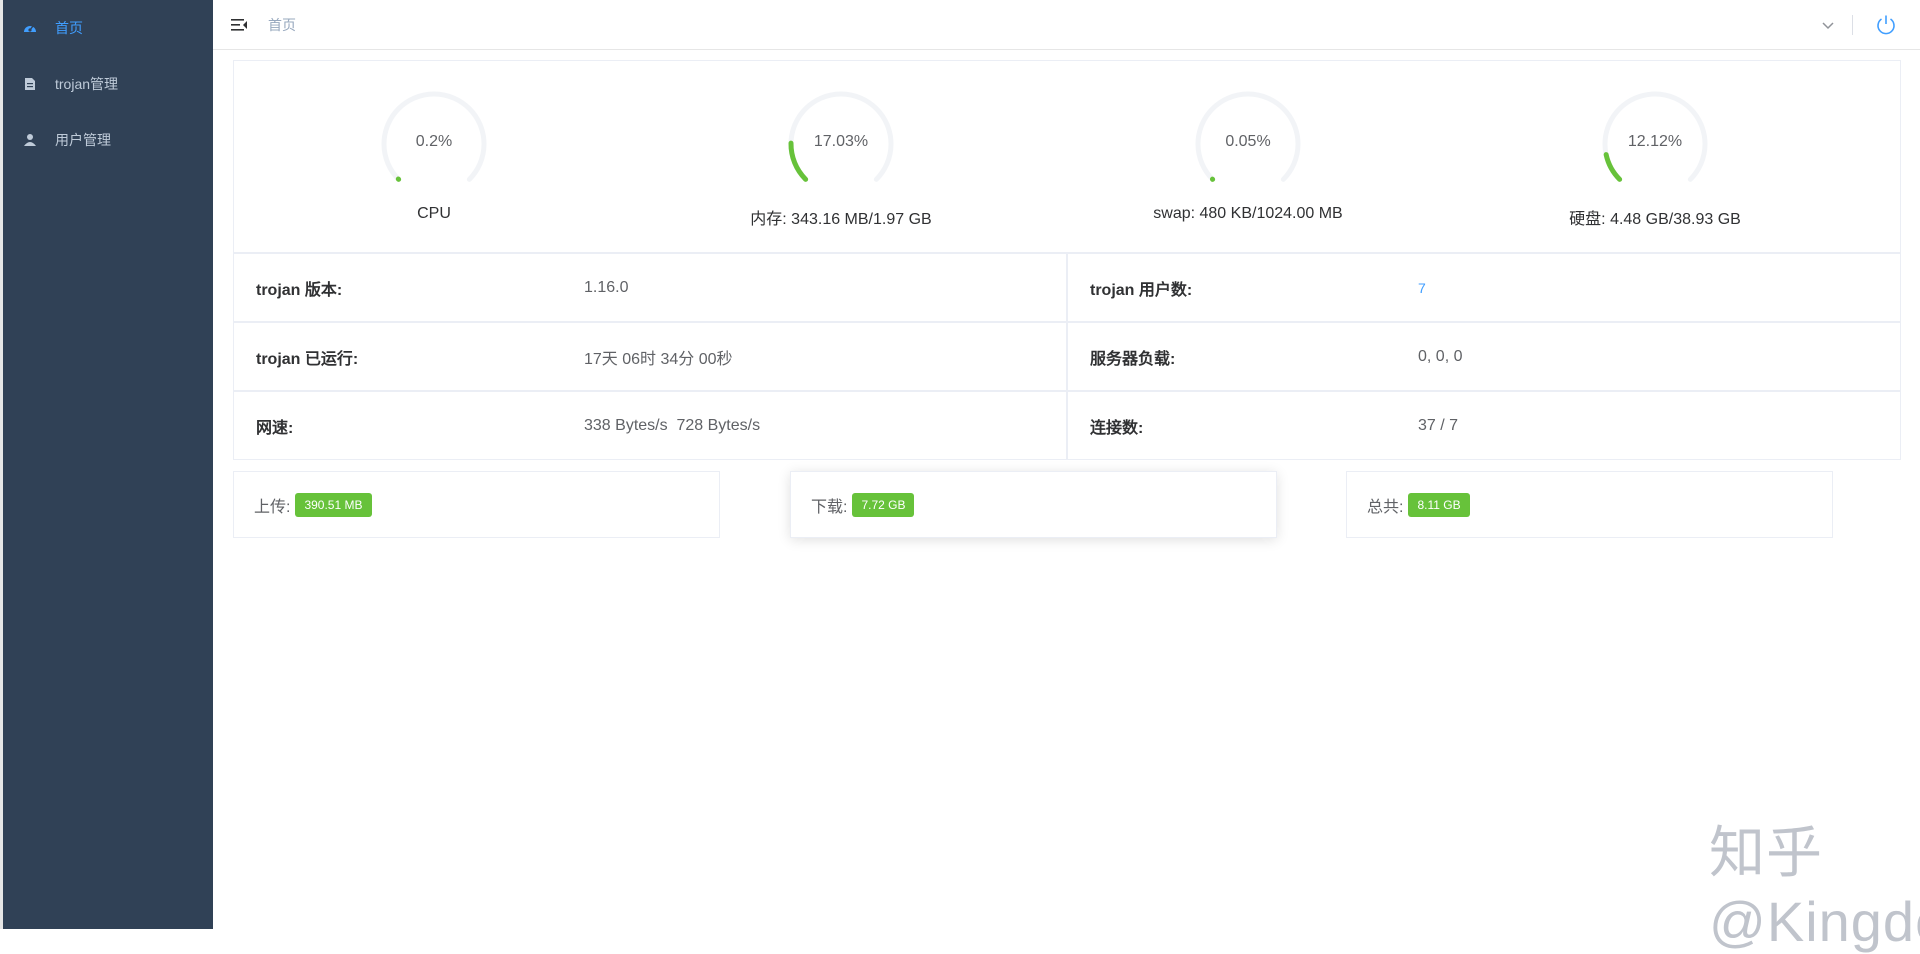  I want to click on sidebar-item-home: 首页, so click(108, 28).